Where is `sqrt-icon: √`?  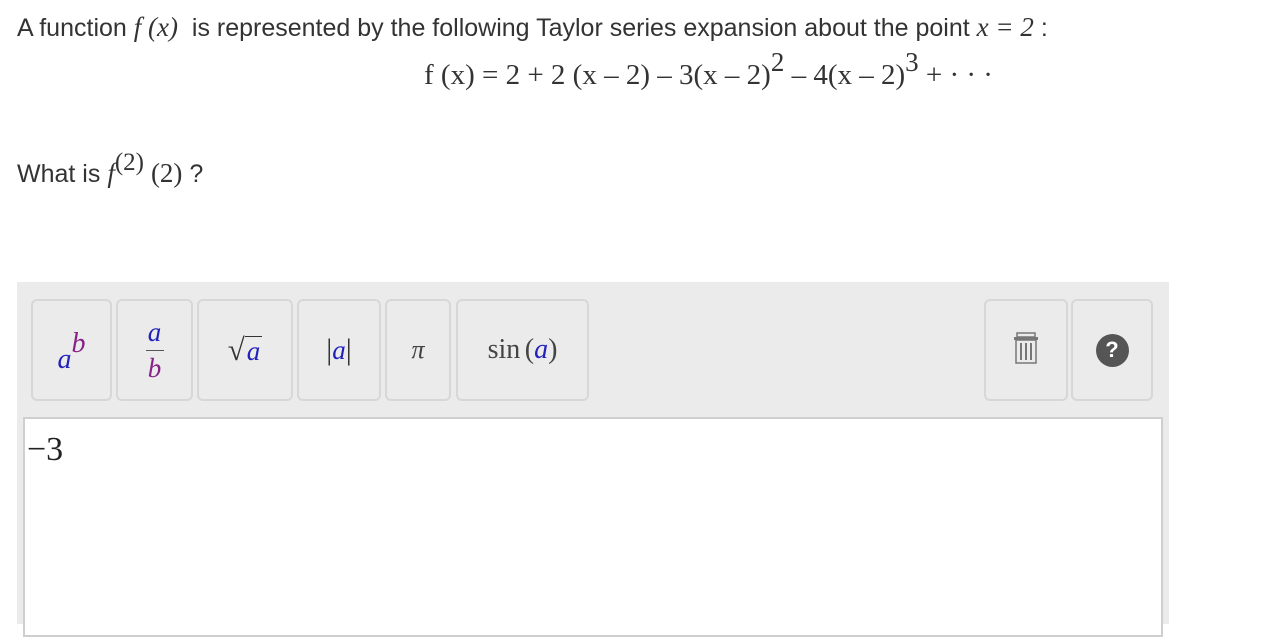 sqrt-icon: √ is located at coordinates (236, 349).